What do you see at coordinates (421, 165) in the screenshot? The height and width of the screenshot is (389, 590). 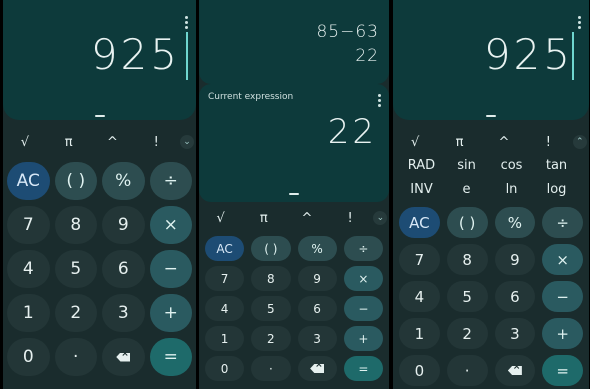 I see `rad-button: RAD` at bounding box center [421, 165].